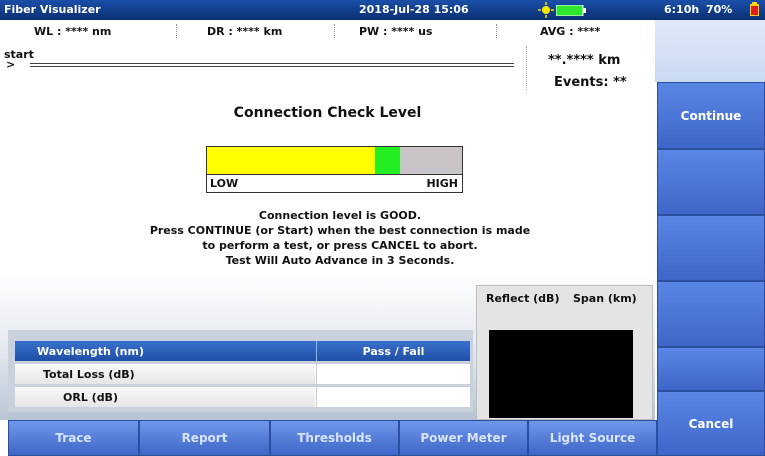 This screenshot has height=456, width=765. I want to click on continue-button: Continue, so click(711, 115).